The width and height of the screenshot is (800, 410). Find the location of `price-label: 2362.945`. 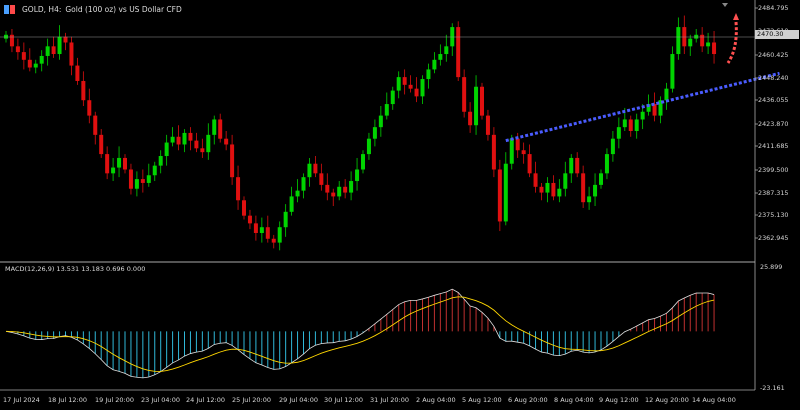

price-label: 2362.945 is located at coordinates (773, 238).